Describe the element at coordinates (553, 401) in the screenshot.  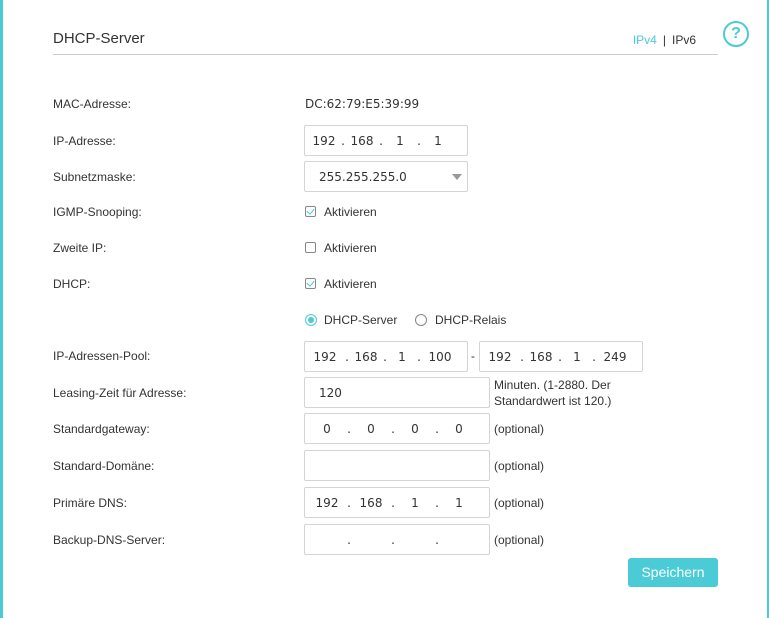
I see `lease-hint-line2: Standardwert ist 120.)` at that location.